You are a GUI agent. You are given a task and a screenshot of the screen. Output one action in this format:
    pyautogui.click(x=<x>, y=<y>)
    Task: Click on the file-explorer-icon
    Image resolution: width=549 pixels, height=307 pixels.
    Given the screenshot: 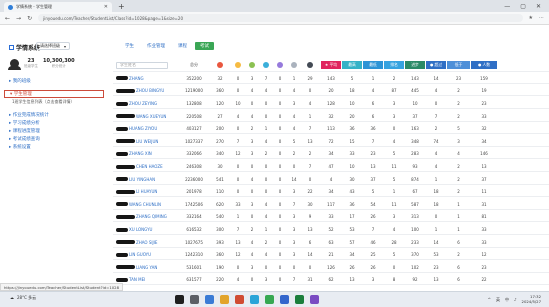 What is the action you would take?
    pyautogui.click(x=224, y=299)
    